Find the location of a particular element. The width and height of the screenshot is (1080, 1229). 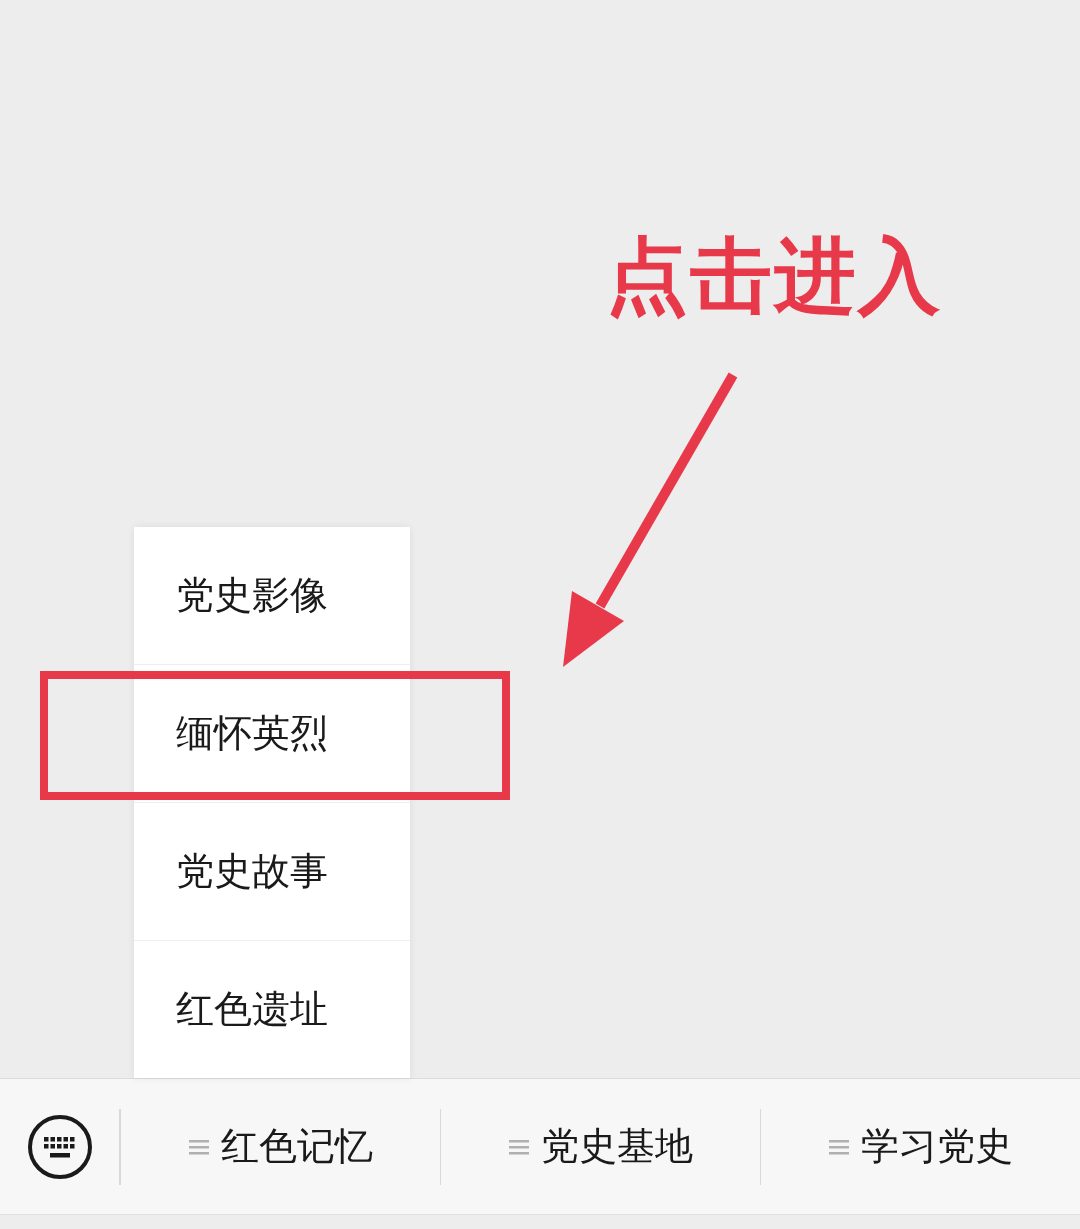

menu-button: 学习党史 is located at coordinates (936, 1146).